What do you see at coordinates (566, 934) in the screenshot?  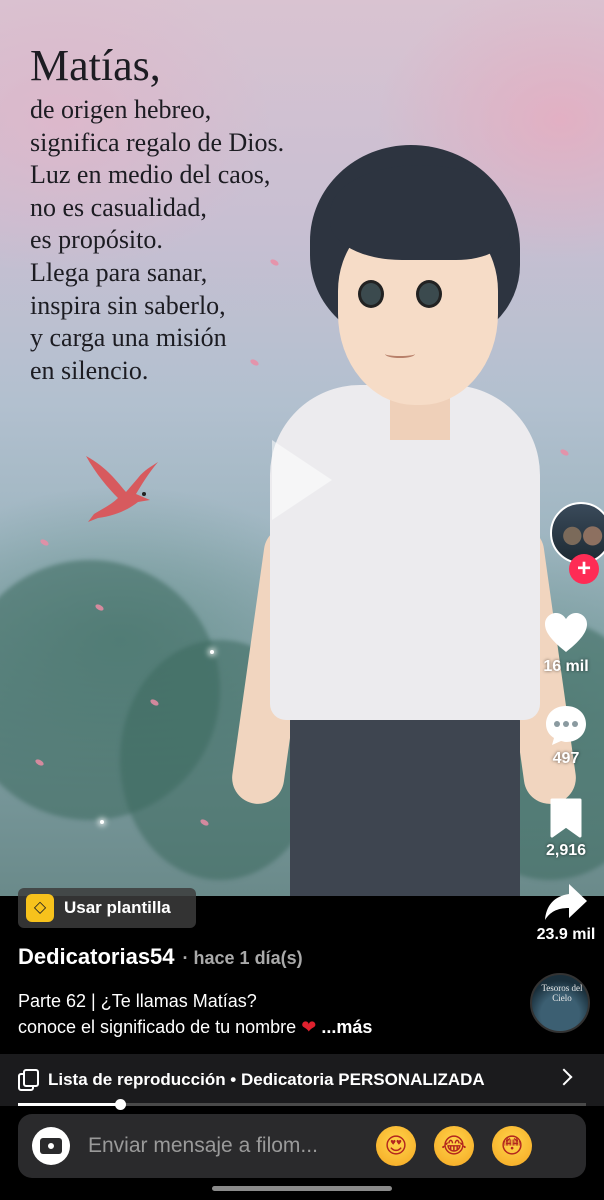 I see `share-count: 23.9 mil` at bounding box center [566, 934].